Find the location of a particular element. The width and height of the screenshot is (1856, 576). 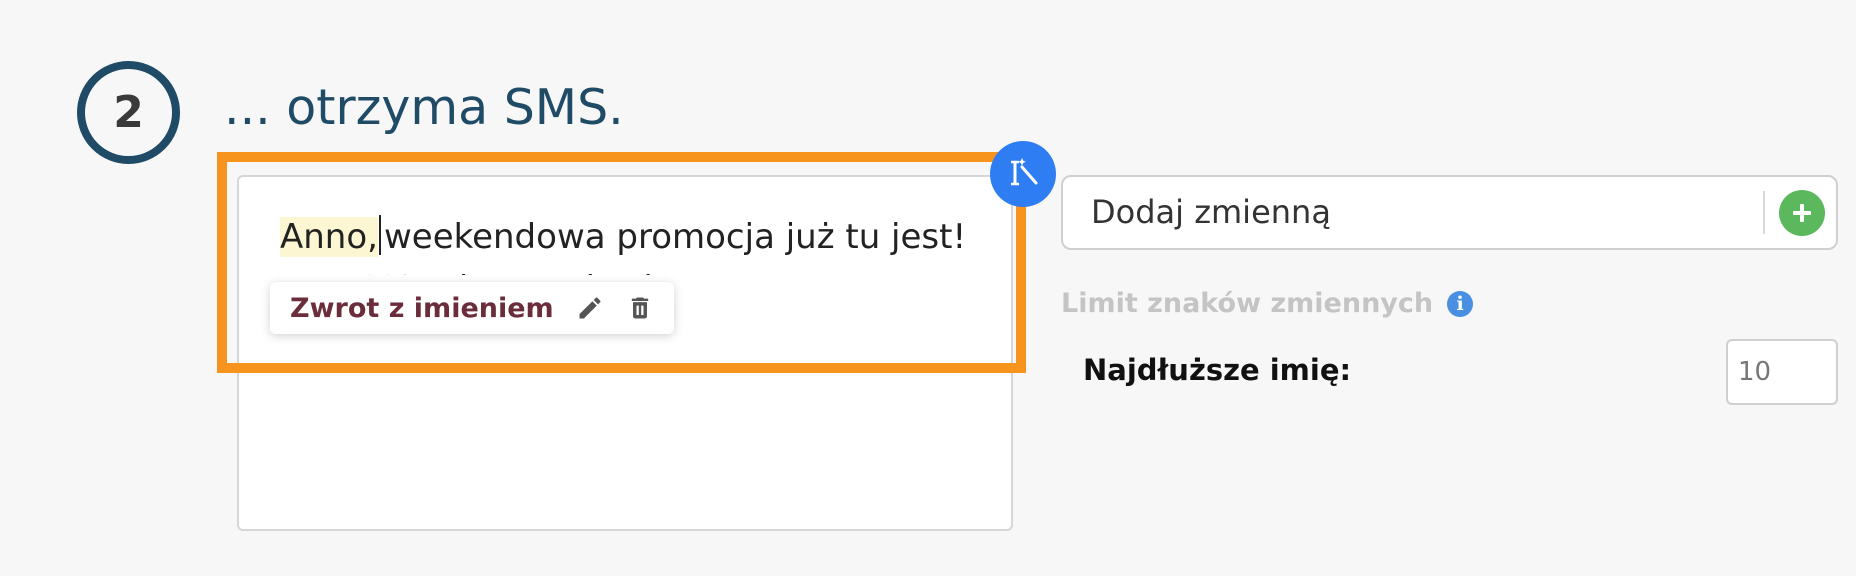

longest-name-label: Najdłuższe imię: is located at coordinates (1217, 370).